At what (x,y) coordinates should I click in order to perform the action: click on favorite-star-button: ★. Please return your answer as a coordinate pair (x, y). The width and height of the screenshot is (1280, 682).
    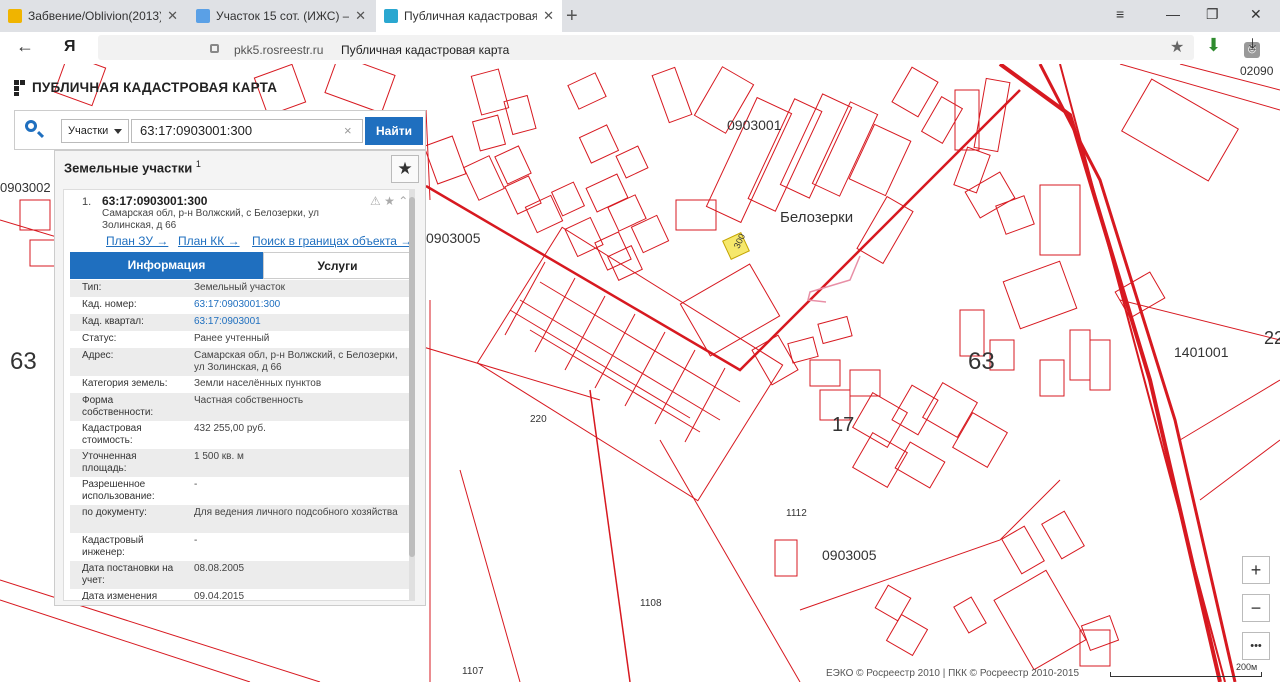
    Looking at the image, I should click on (405, 169).